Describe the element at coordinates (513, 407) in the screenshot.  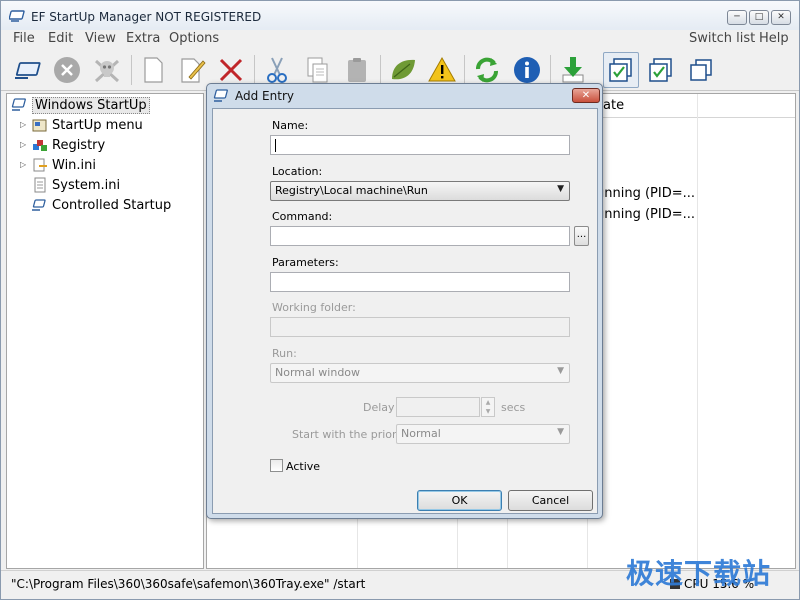
I see `delay-unit: secs` at that location.